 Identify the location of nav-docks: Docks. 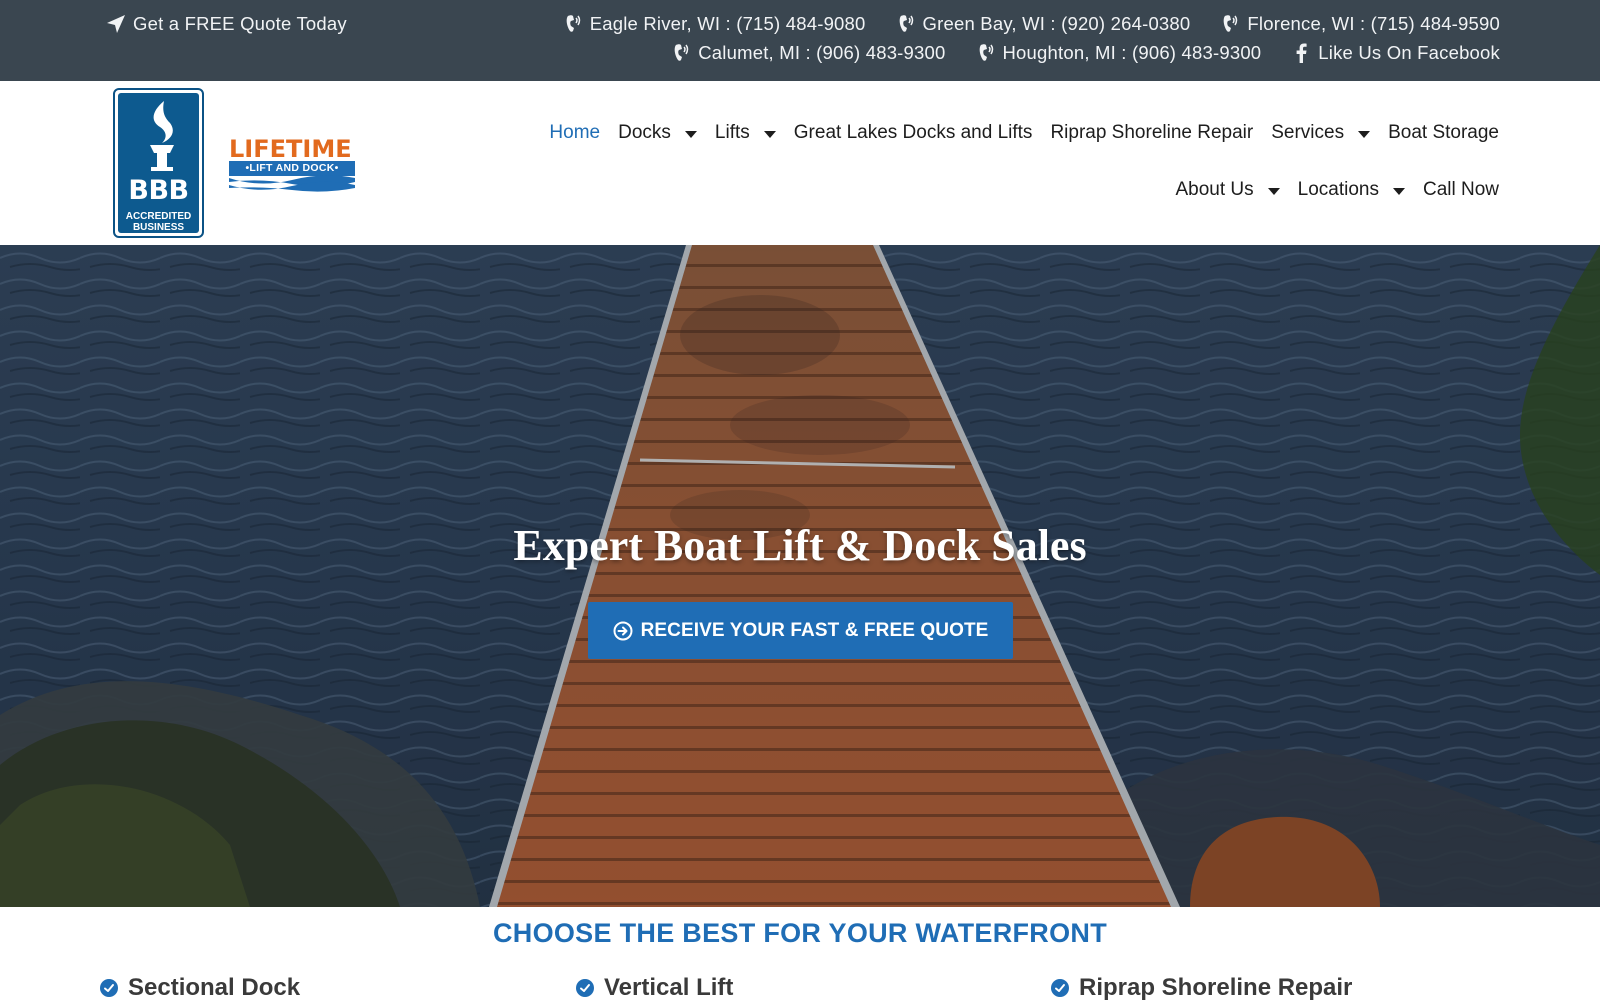
(648, 133).